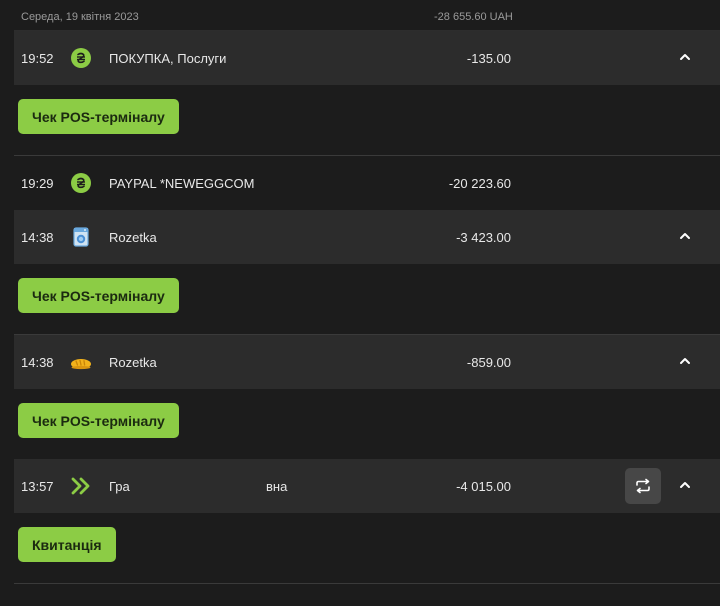  Describe the element at coordinates (277, 486) in the screenshot. I see `transaction-description-extra: вна` at that location.